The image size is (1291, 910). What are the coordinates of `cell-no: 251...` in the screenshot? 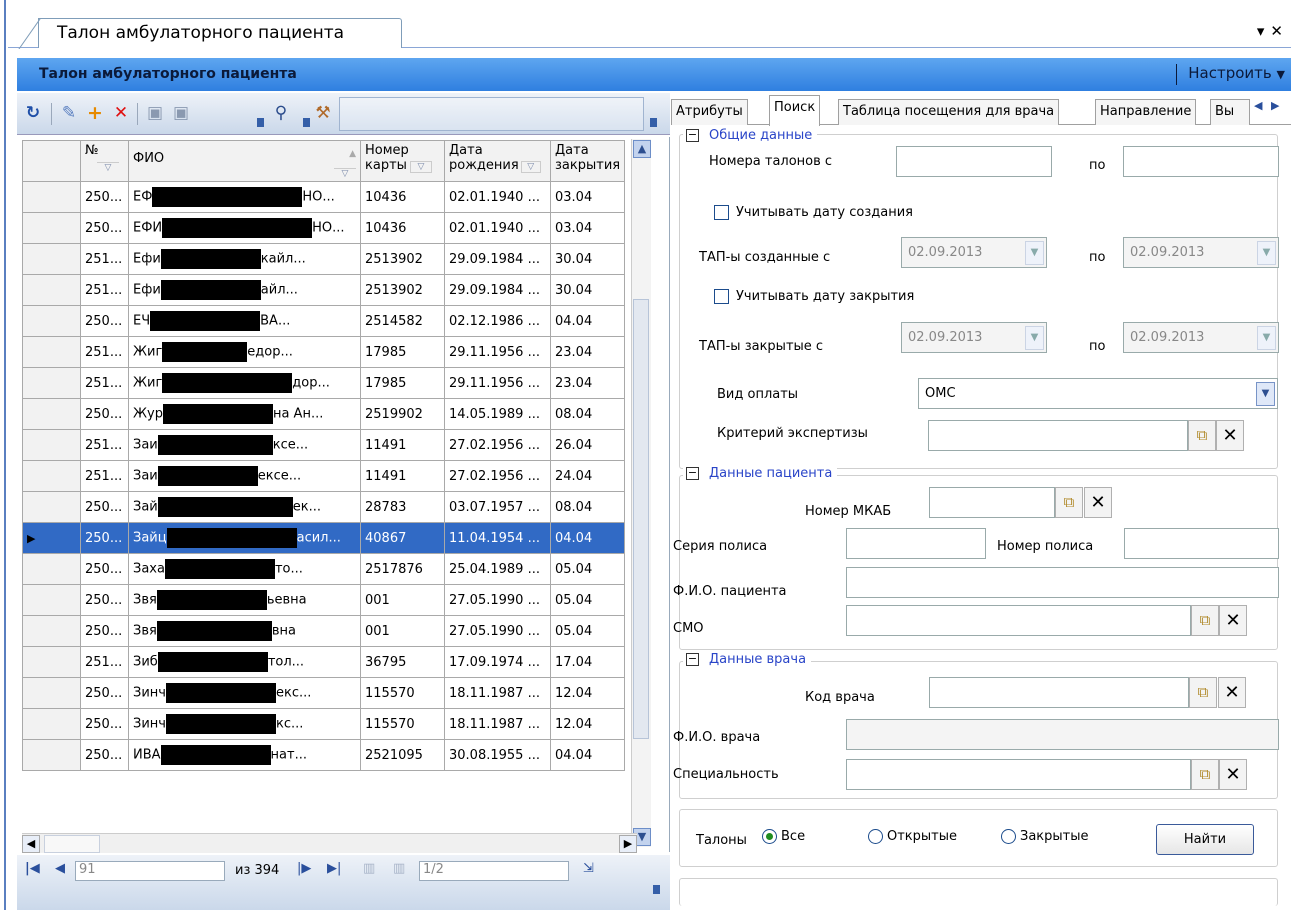 It's located at (104, 476).